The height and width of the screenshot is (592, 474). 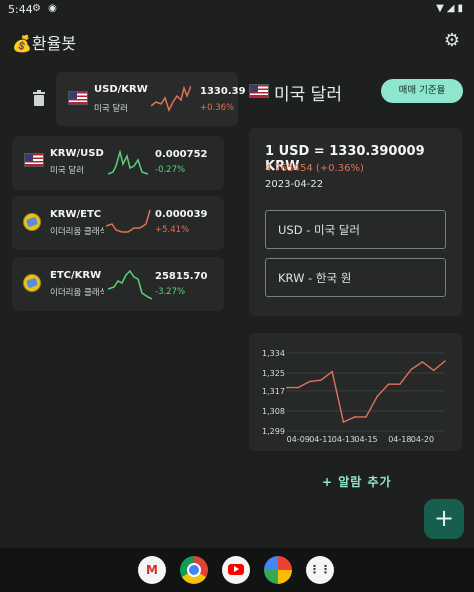 I want to click on rate-series-line, so click(x=366, y=392).